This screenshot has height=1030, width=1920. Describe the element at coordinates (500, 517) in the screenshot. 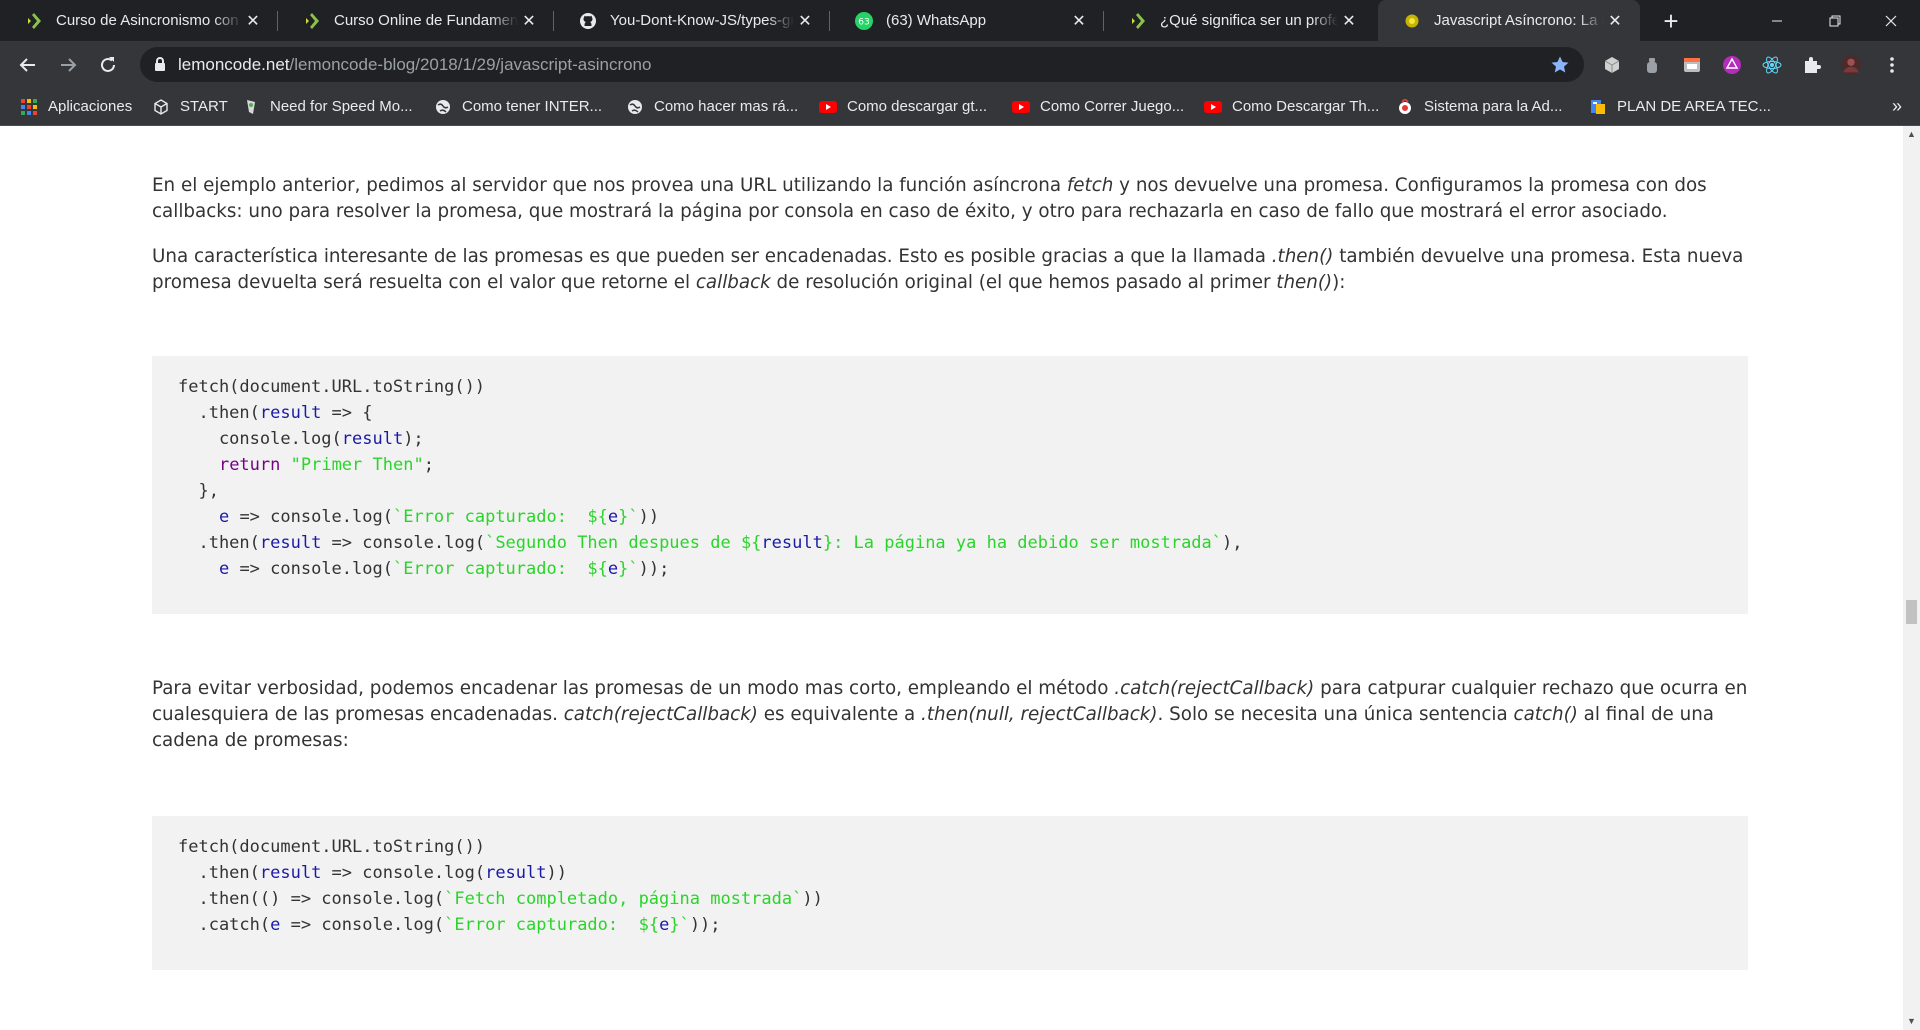

I see `code-token: `Error capturado: ${` at that location.